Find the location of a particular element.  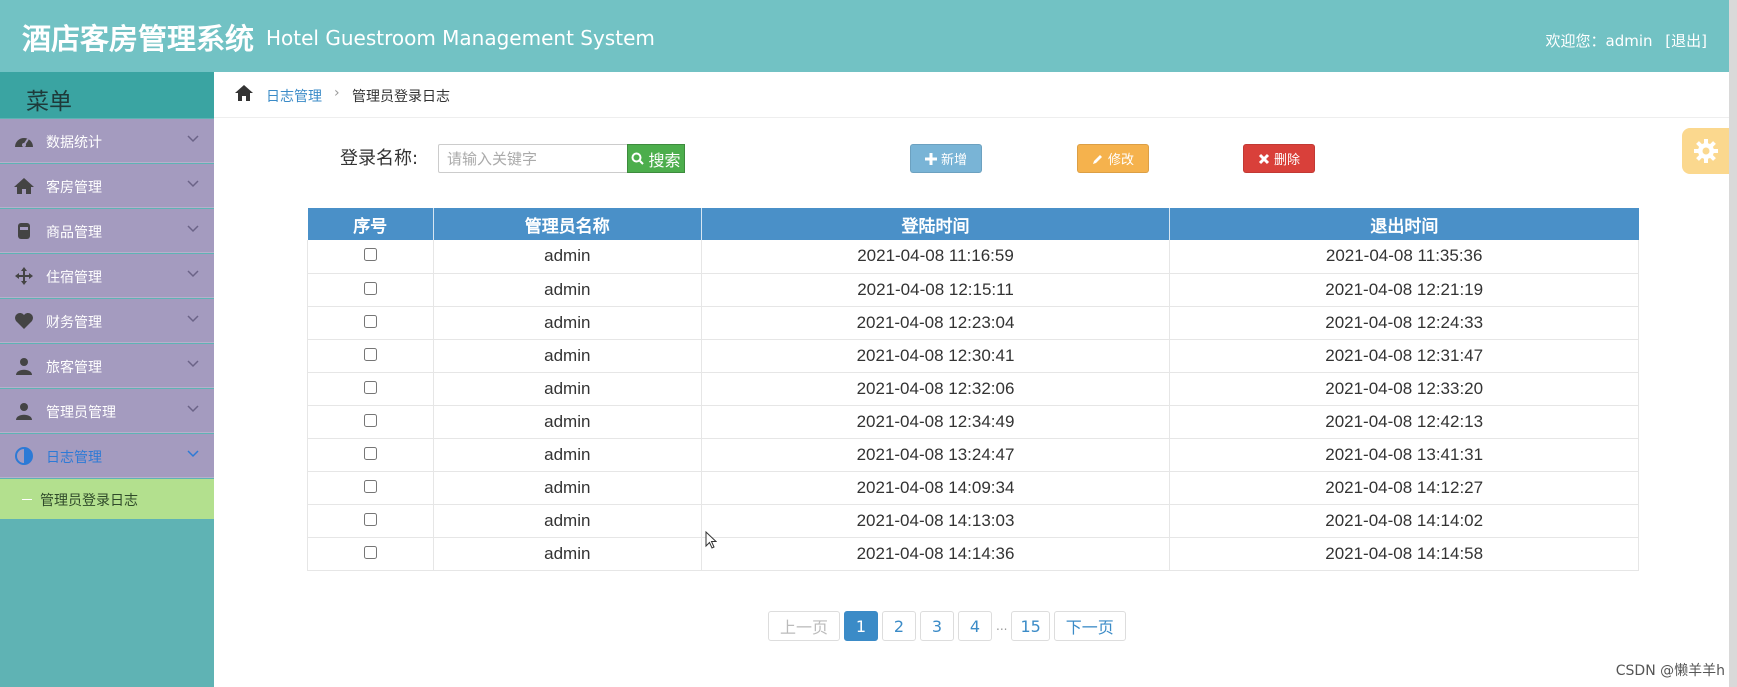

pagination: 上一页 1 2 3 4 ... 15 下一页 is located at coordinates (949, 626).